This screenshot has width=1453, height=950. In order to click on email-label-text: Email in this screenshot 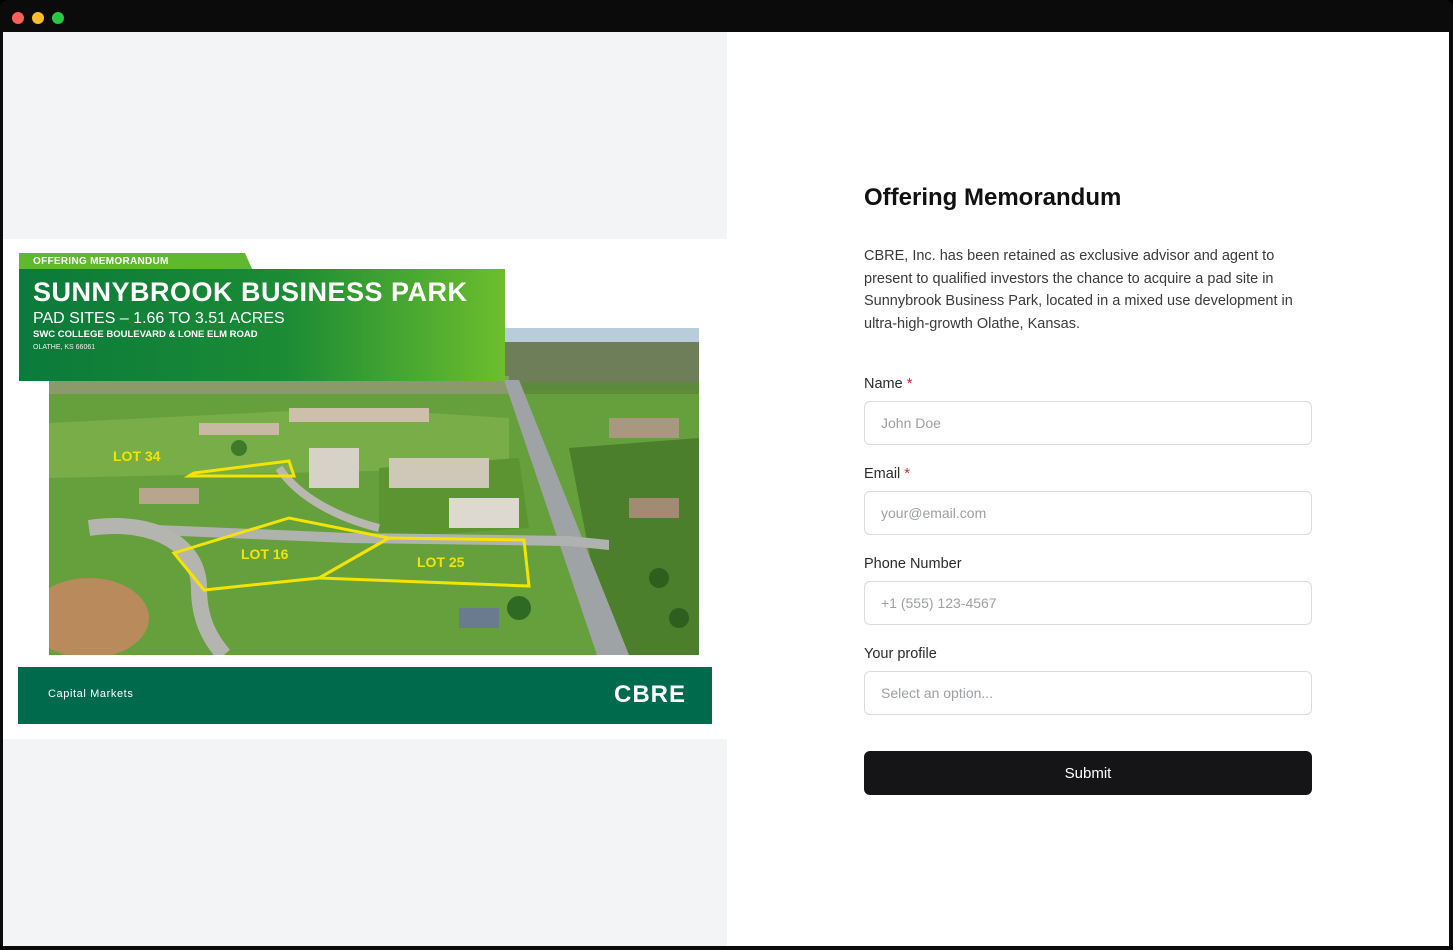, I will do `click(882, 474)`.